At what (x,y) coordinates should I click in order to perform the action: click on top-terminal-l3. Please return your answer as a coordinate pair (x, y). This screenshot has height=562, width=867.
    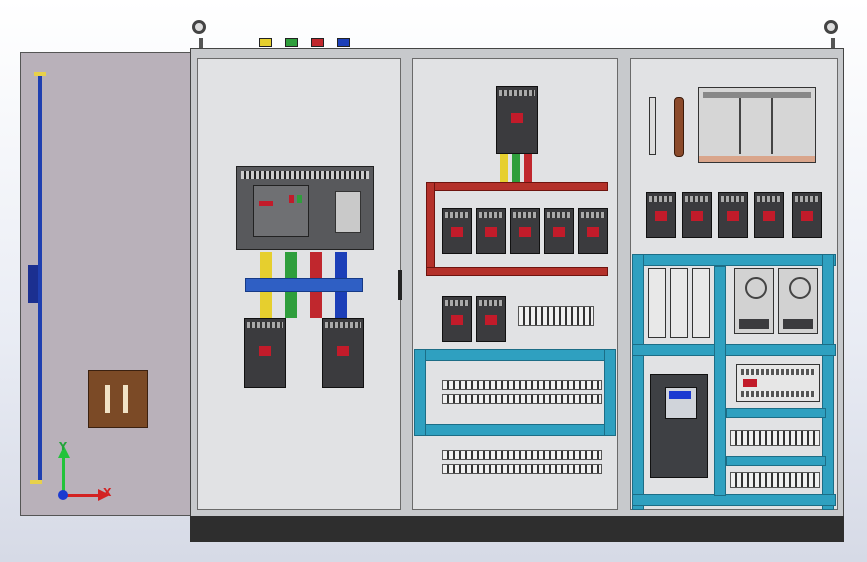
    Looking at the image, I should click on (317, 42).